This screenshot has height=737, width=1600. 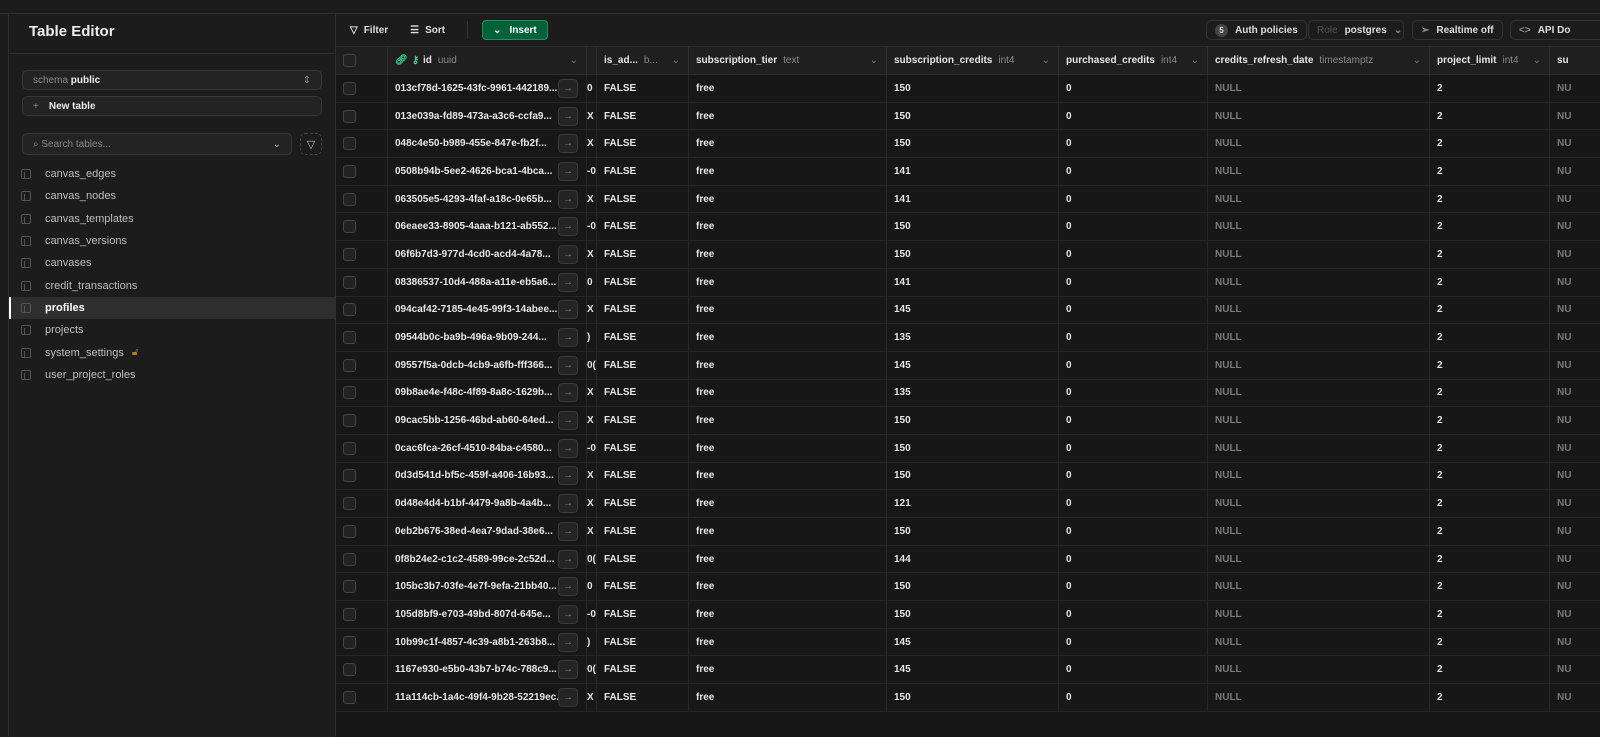 What do you see at coordinates (487, 503) in the screenshot?
I see `cell-id: 0d48e4d4-b1bf-4479-9a8b-4a4b... →` at bounding box center [487, 503].